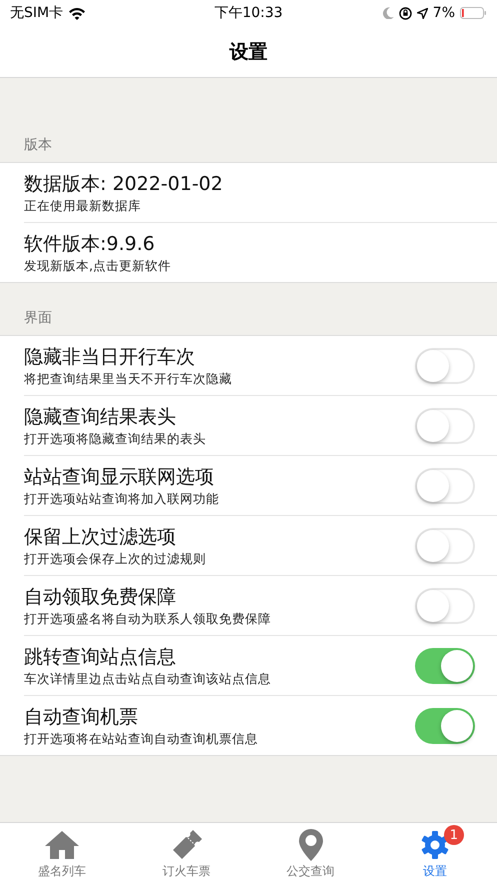 The height and width of the screenshot is (883, 497). What do you see at coordinates (443, 13) in the screenshot?
I see `battery-text: 7%` at bounding box center [443, 13].